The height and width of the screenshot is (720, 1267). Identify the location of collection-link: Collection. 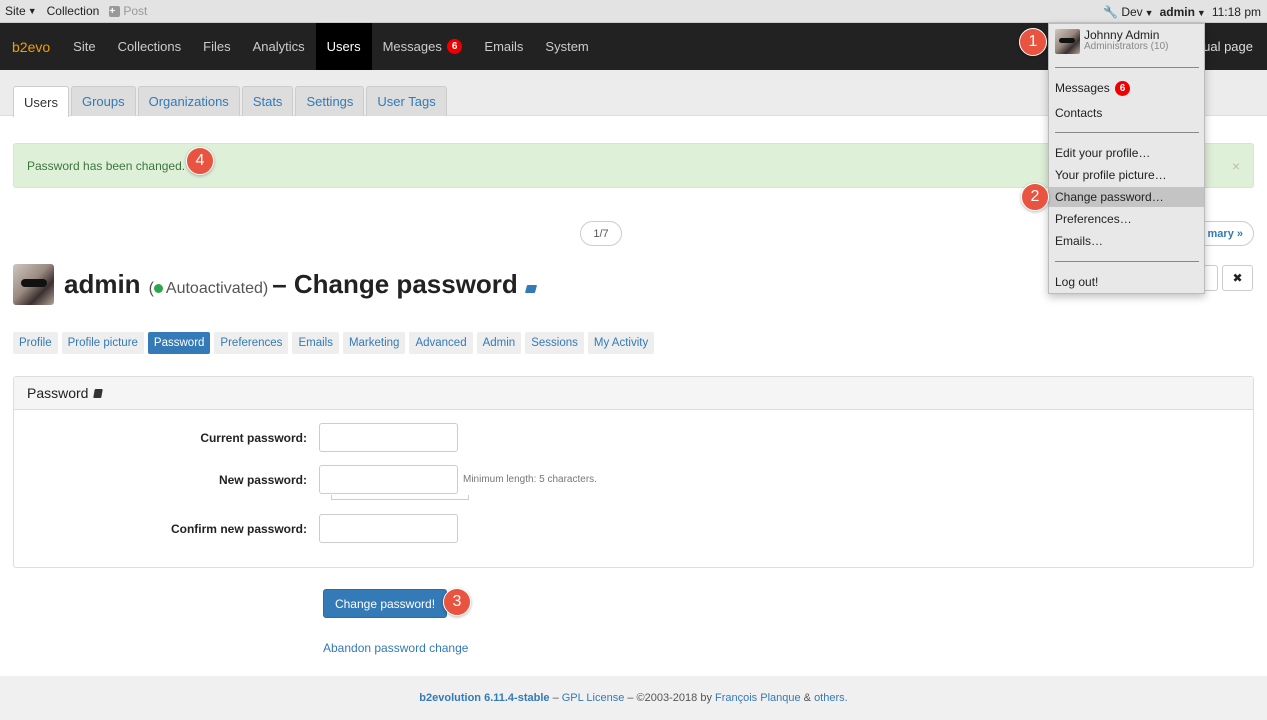
(73, 11).